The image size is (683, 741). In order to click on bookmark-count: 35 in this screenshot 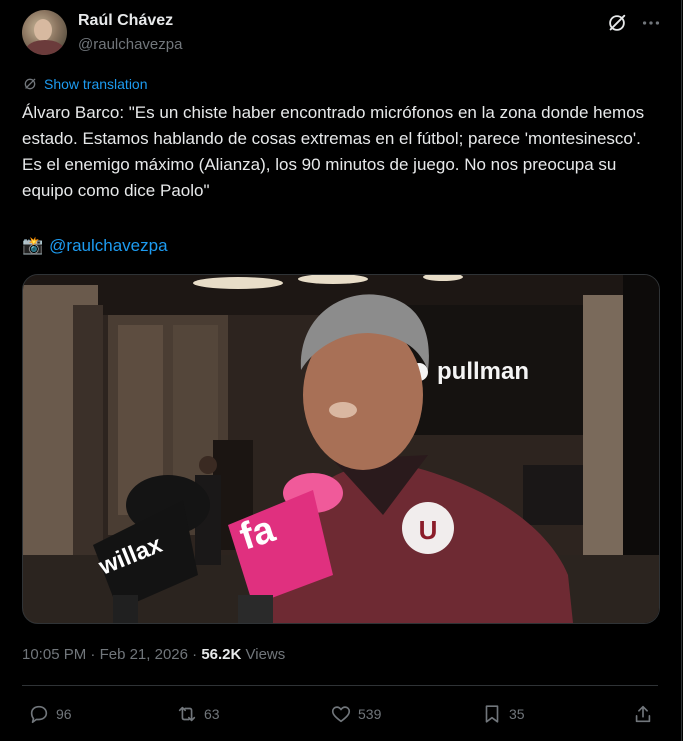, I will do `click(517, 714)`.